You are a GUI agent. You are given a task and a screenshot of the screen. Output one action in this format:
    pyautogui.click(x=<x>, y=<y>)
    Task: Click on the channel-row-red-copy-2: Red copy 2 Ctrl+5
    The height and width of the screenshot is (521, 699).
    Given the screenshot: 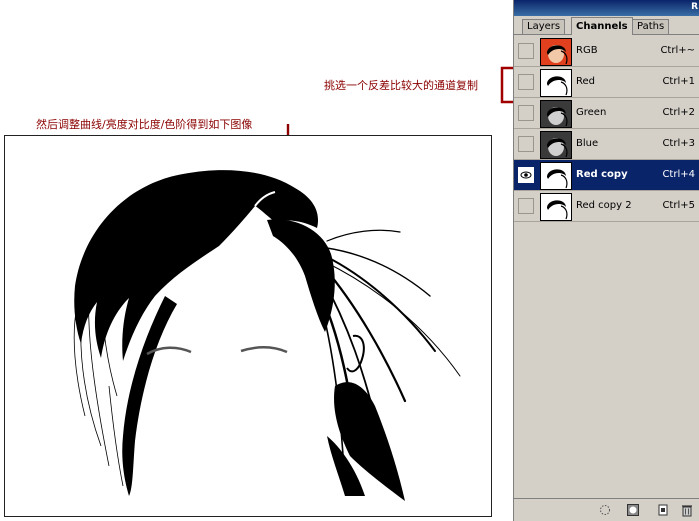 What is the action you would take?
    pyautogui.click(x=606, y=206)
    